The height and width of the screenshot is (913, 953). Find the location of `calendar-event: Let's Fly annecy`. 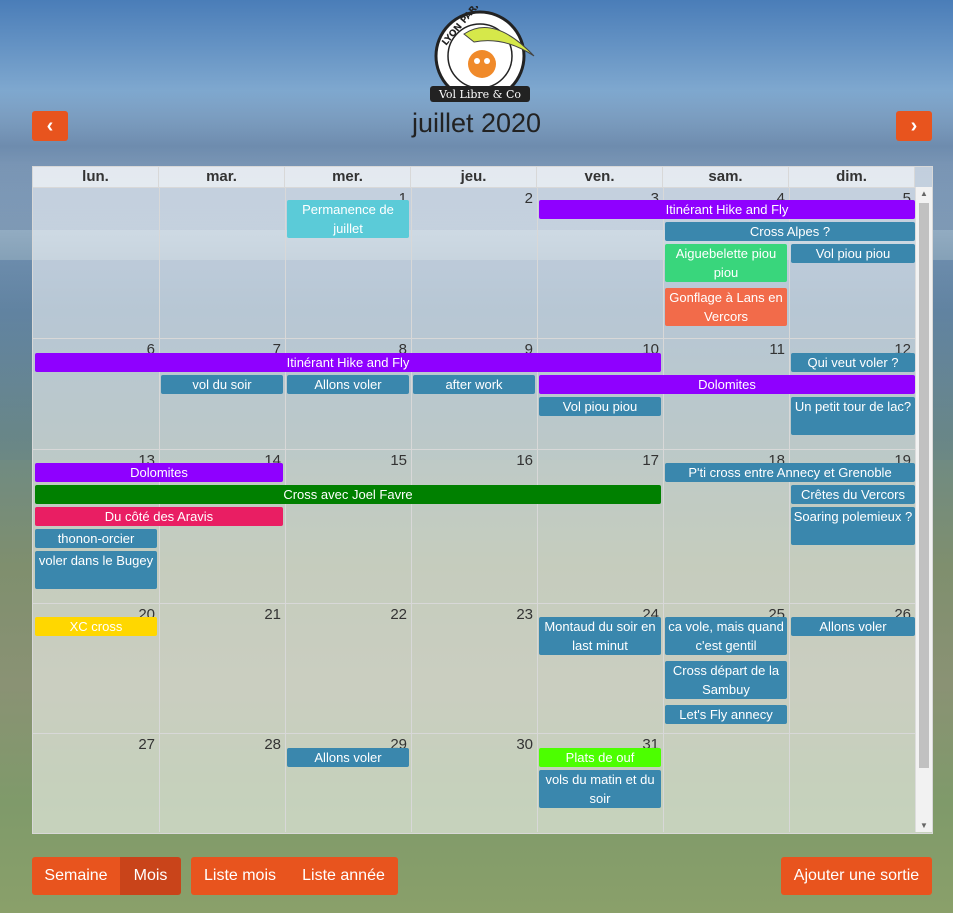

calendar-event: Let's Fly annecy is located at coordinates (726, 714).